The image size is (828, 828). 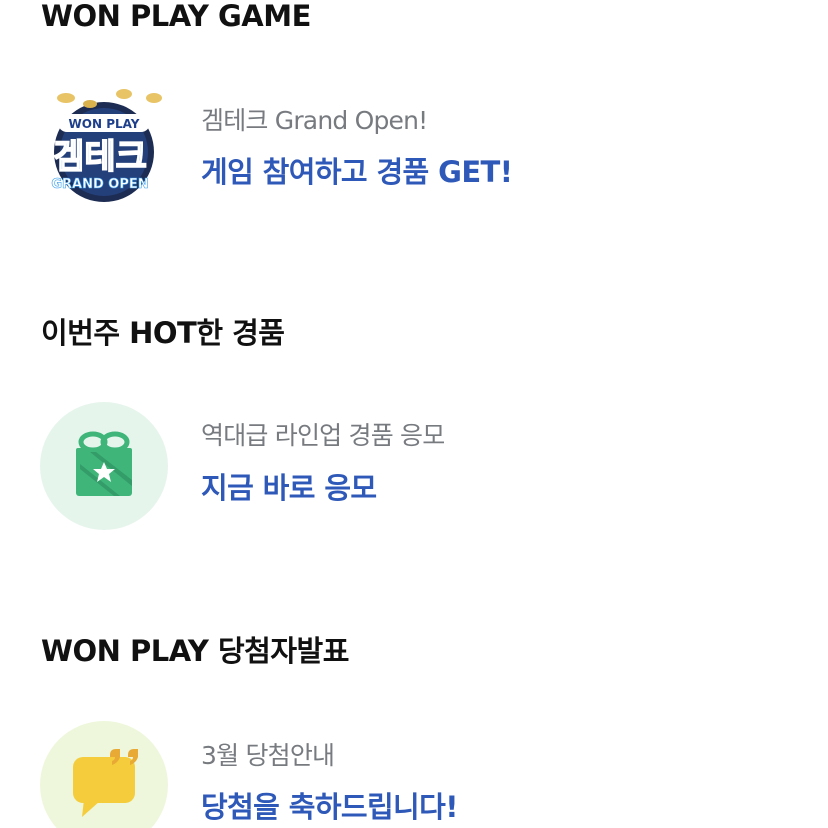 I want to click on winner-event-card: 3월 당첨안내 당첨을 축하드립니다!, so click(x=420, y=774).